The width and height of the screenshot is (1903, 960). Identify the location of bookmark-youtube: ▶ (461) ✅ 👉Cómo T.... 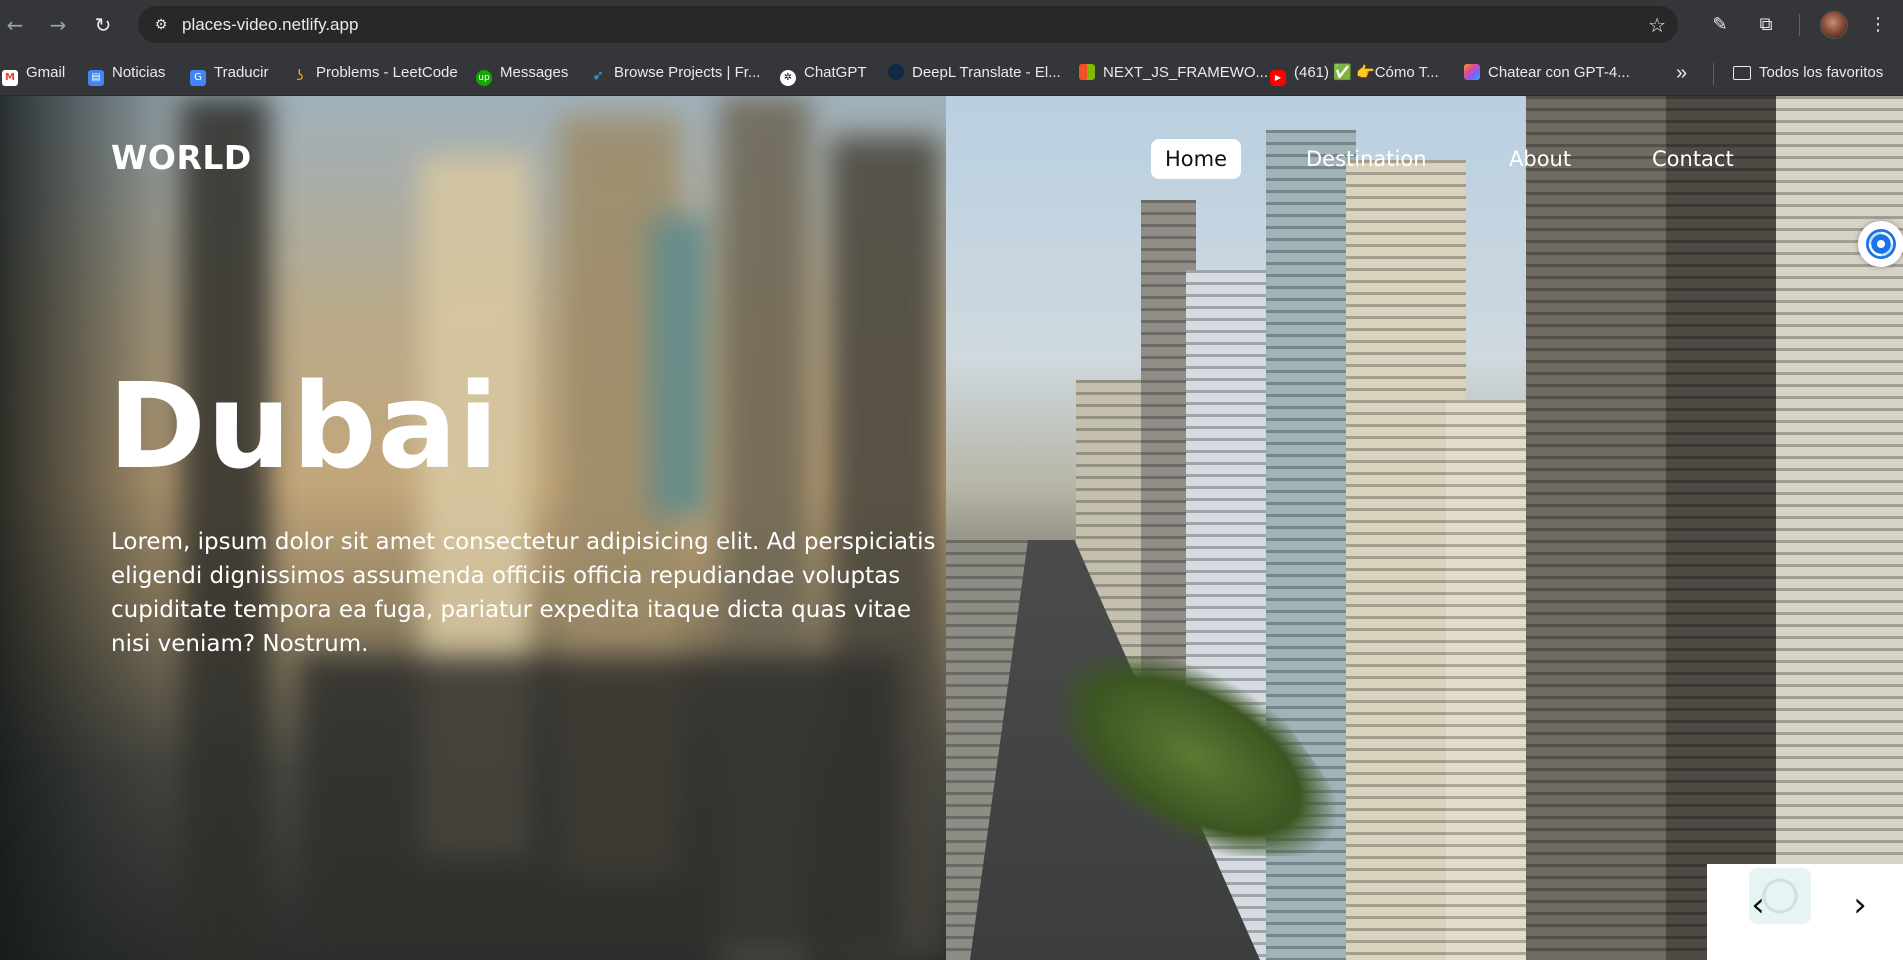
(1354, 73).